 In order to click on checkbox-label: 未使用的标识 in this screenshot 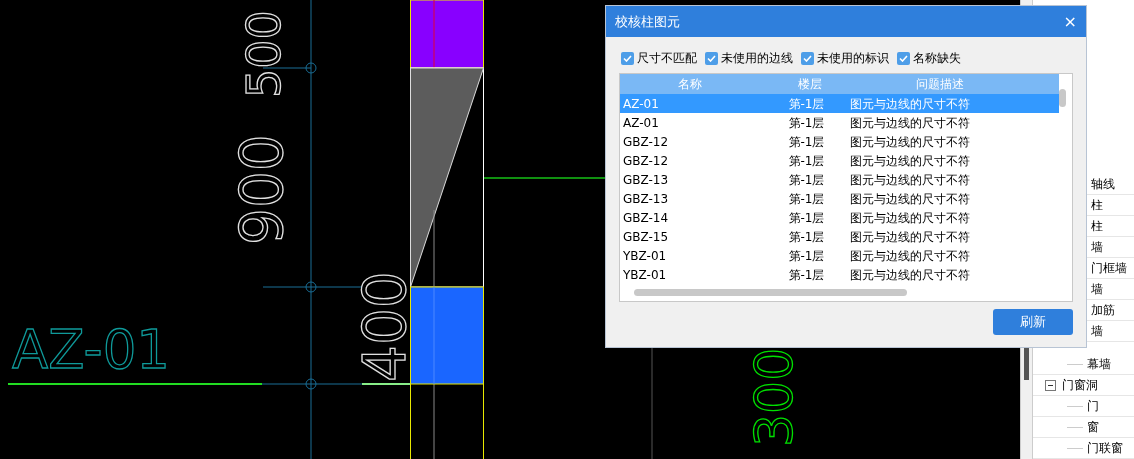, I will do `click(853, 58)`.